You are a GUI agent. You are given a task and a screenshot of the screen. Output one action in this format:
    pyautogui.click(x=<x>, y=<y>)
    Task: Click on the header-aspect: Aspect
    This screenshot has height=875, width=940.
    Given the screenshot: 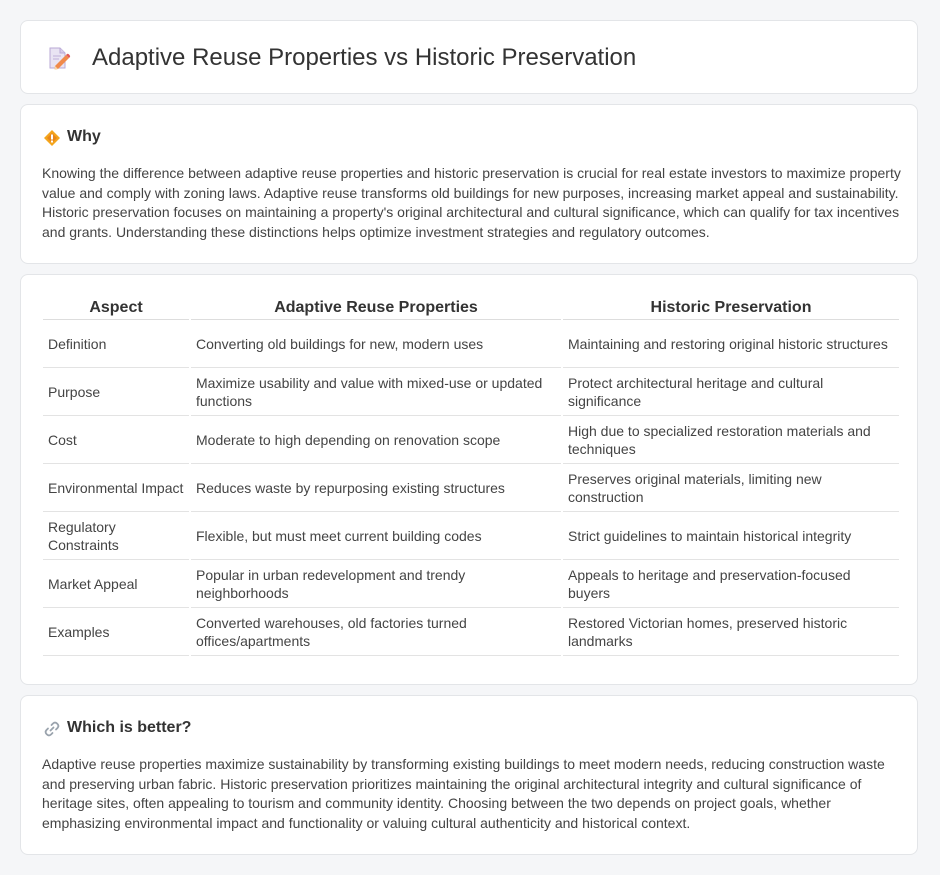 What is the action you would take?
    pyautogui.click(x=116, y=308)
    